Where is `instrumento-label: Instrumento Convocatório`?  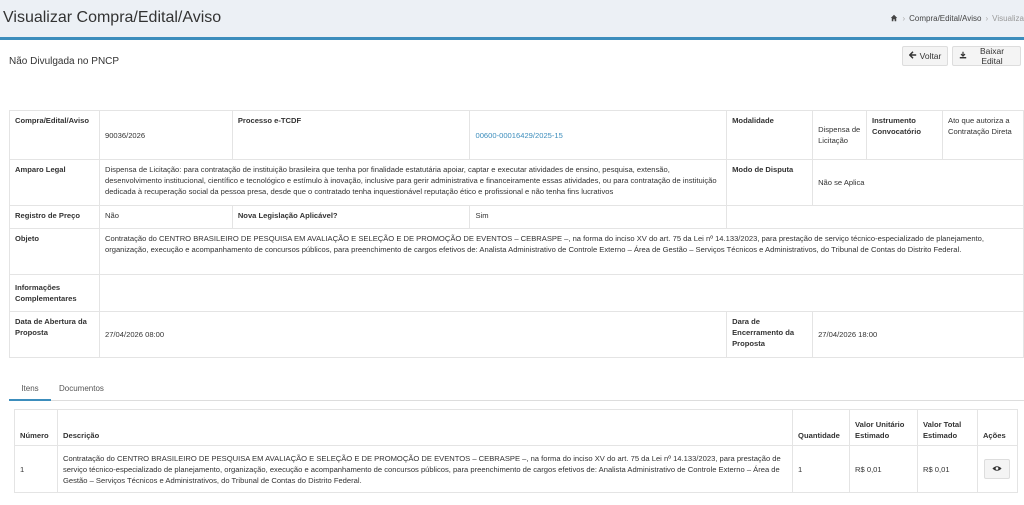
instrumento-label: Instrumento Convocatório is located at coordinates (904, 135).